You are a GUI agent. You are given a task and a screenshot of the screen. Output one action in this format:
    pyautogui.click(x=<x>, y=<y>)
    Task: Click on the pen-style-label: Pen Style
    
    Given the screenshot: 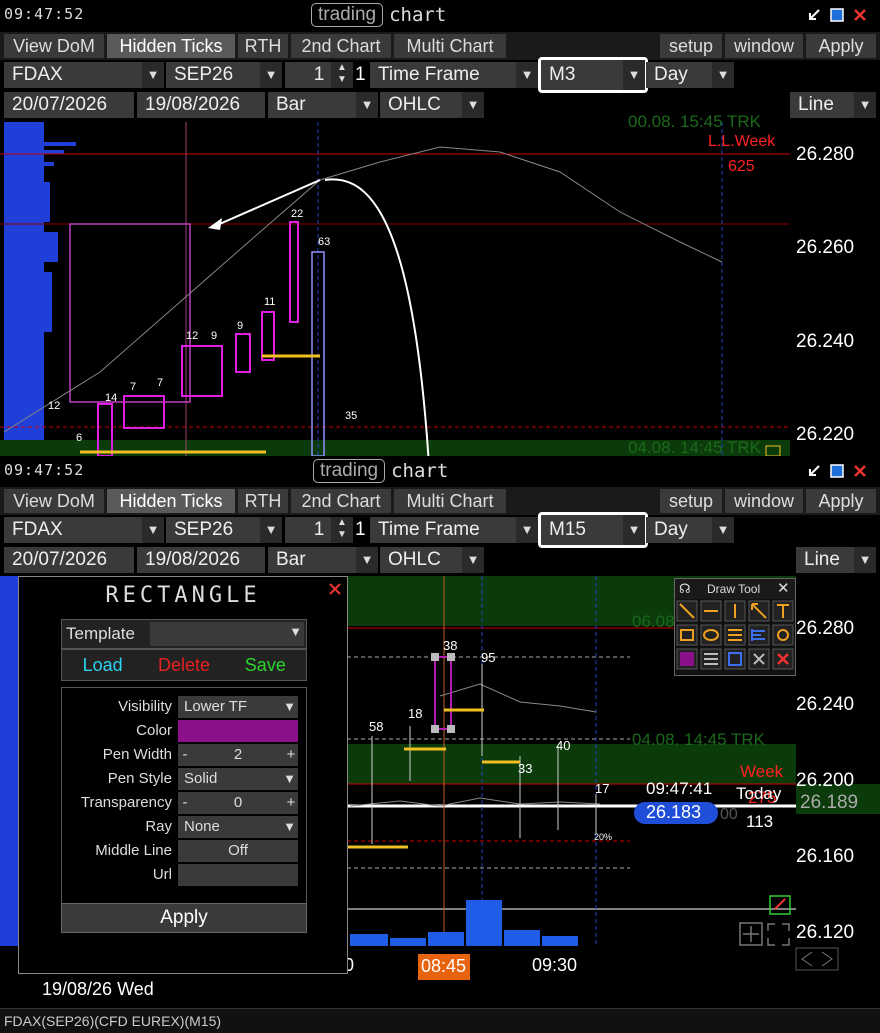 What is the action you would take?
    pyautogui.click(x=139, y=778)
    